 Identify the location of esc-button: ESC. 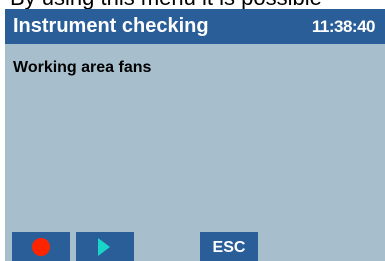
(229, 246).